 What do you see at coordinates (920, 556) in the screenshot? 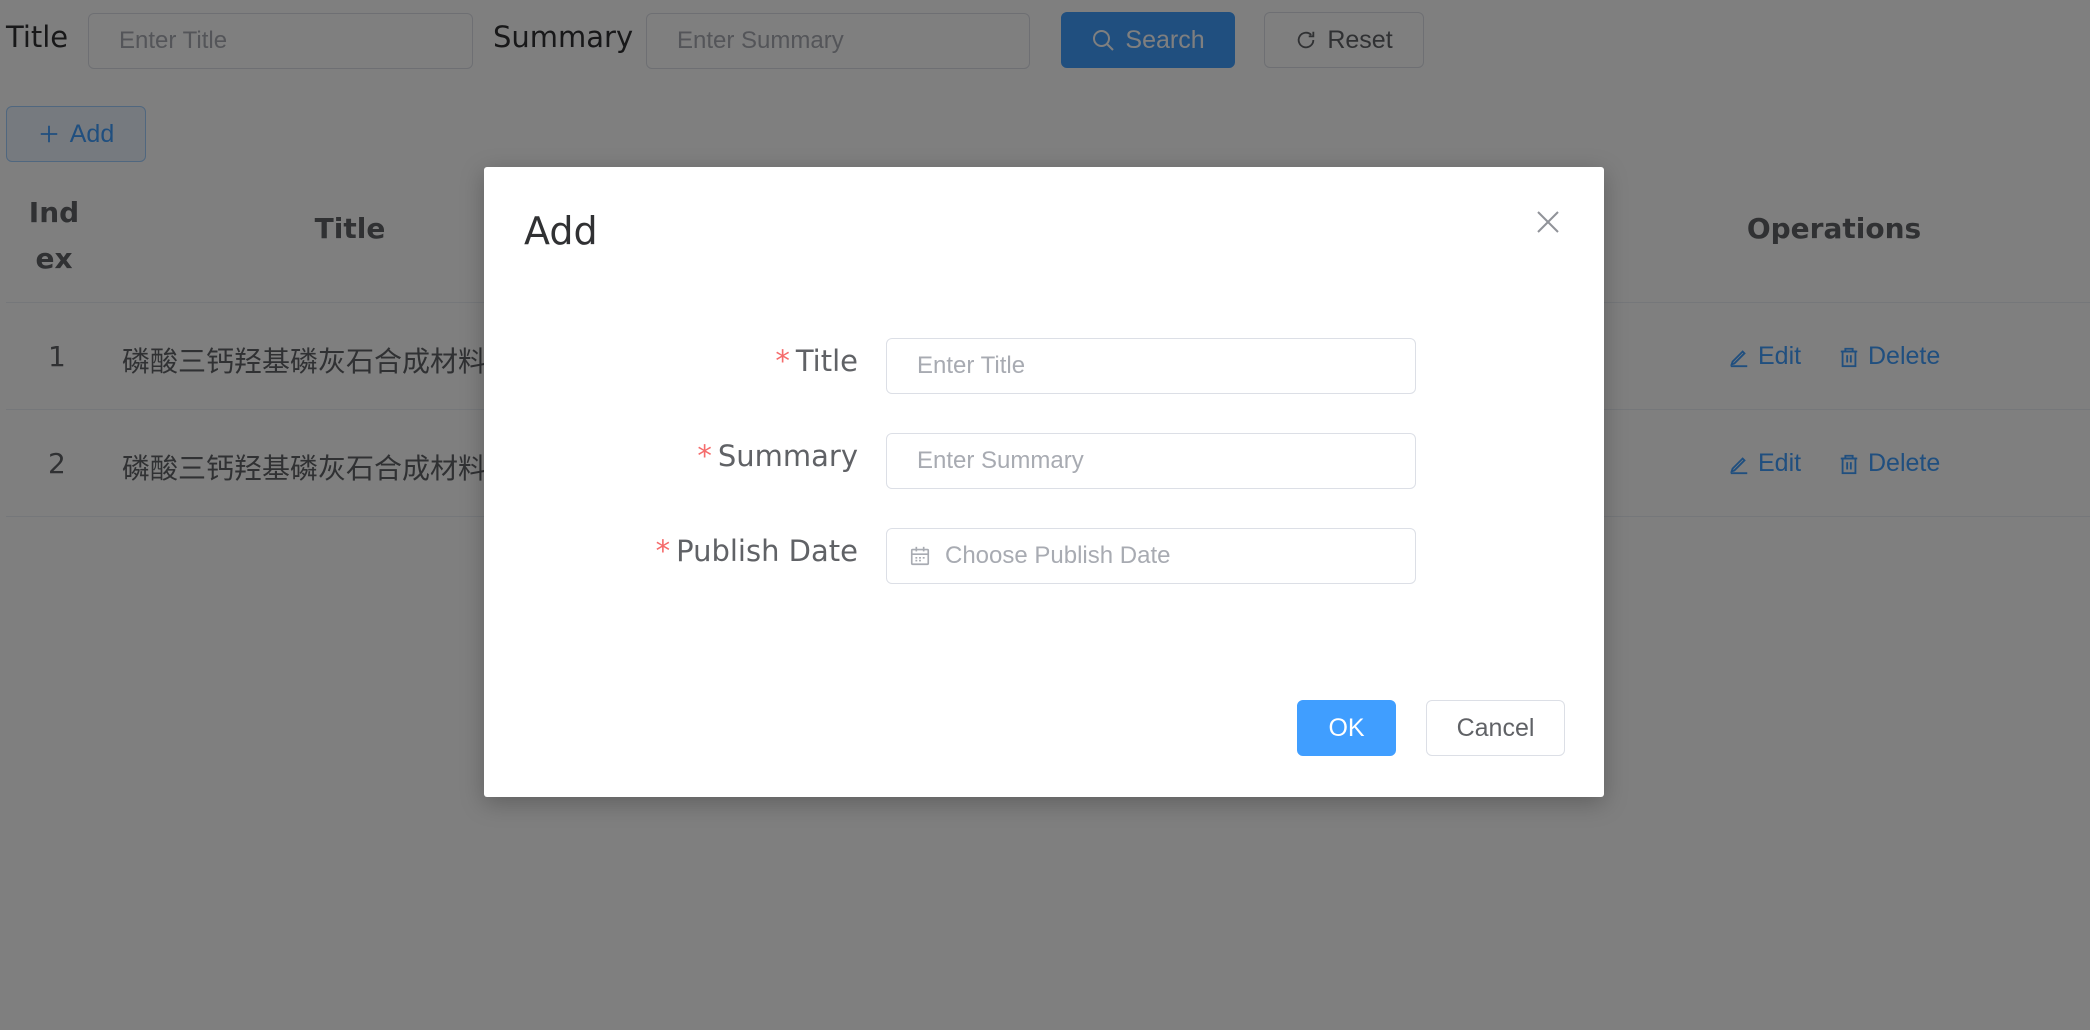
I see `calendar-icon` at bounding box center [920, 556].